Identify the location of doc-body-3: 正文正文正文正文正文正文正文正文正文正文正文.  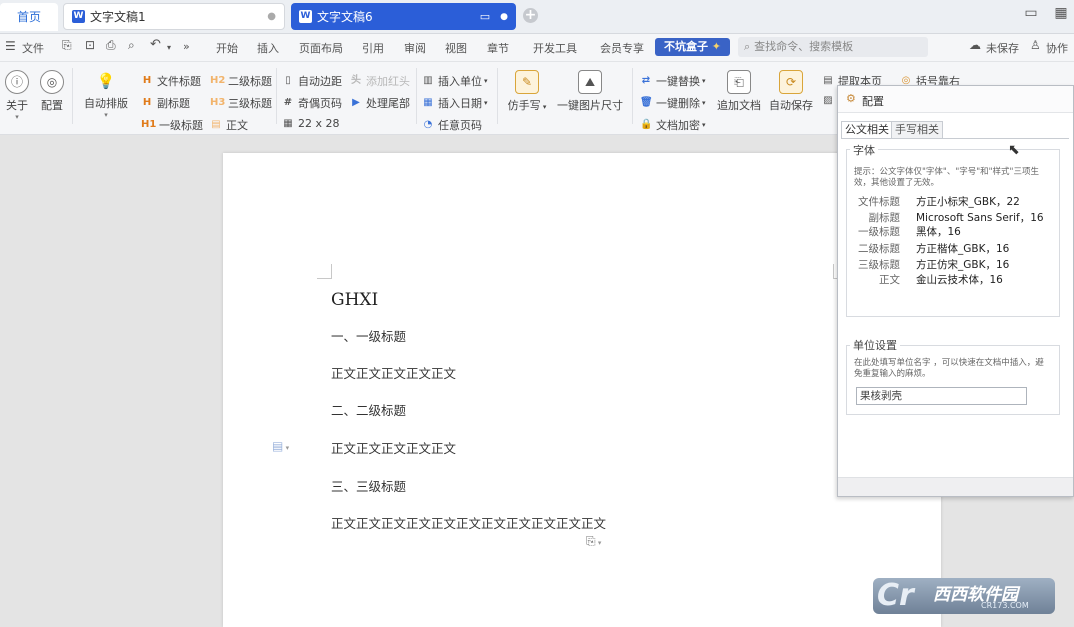
(468, 522).